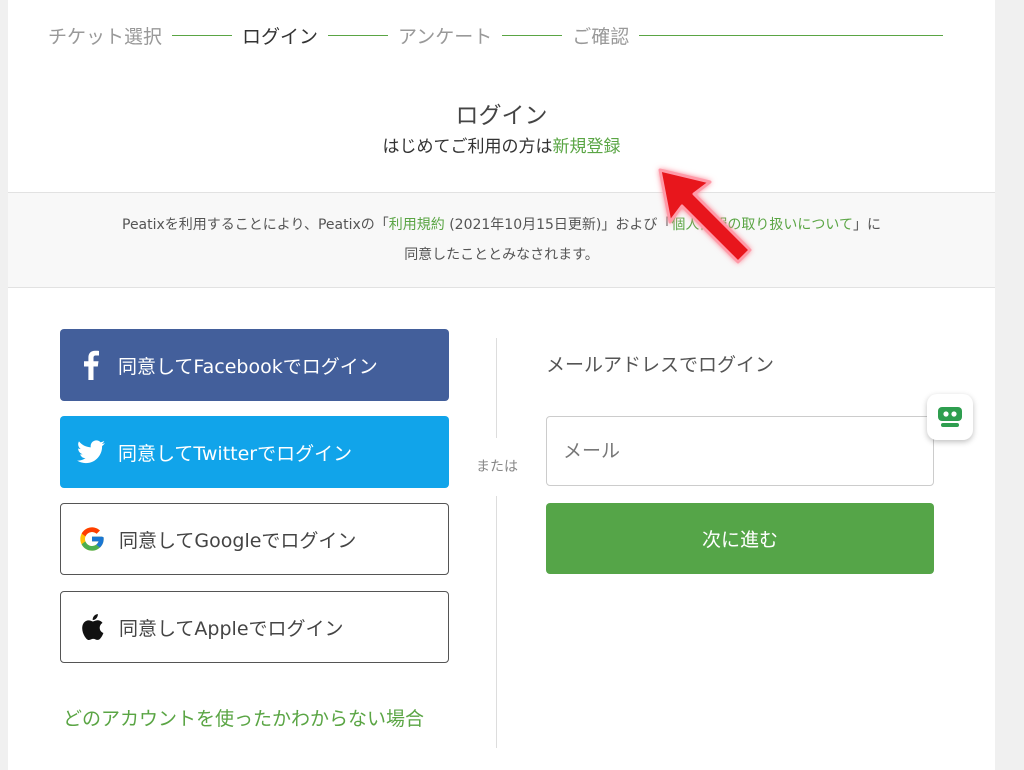 The width and height of the screenshot is (1024, 770). I want to click on twitter-login-button: 同意してTwitterでログイン, so click(254, 452).